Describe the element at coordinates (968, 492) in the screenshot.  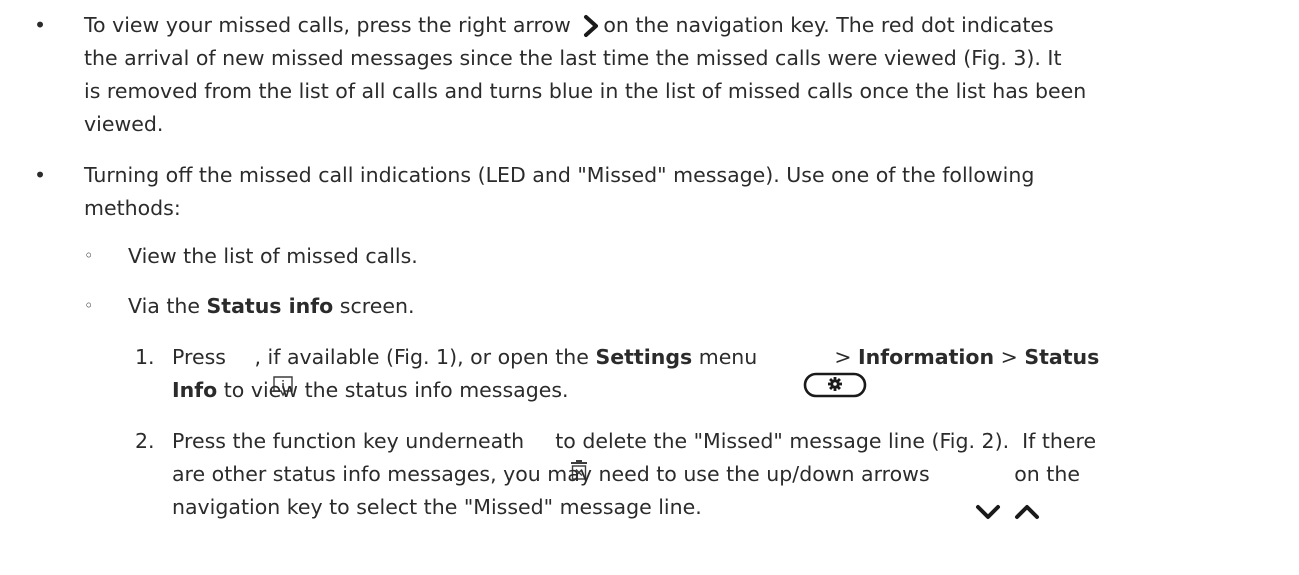
I see `chevron-down-icon` at that location.